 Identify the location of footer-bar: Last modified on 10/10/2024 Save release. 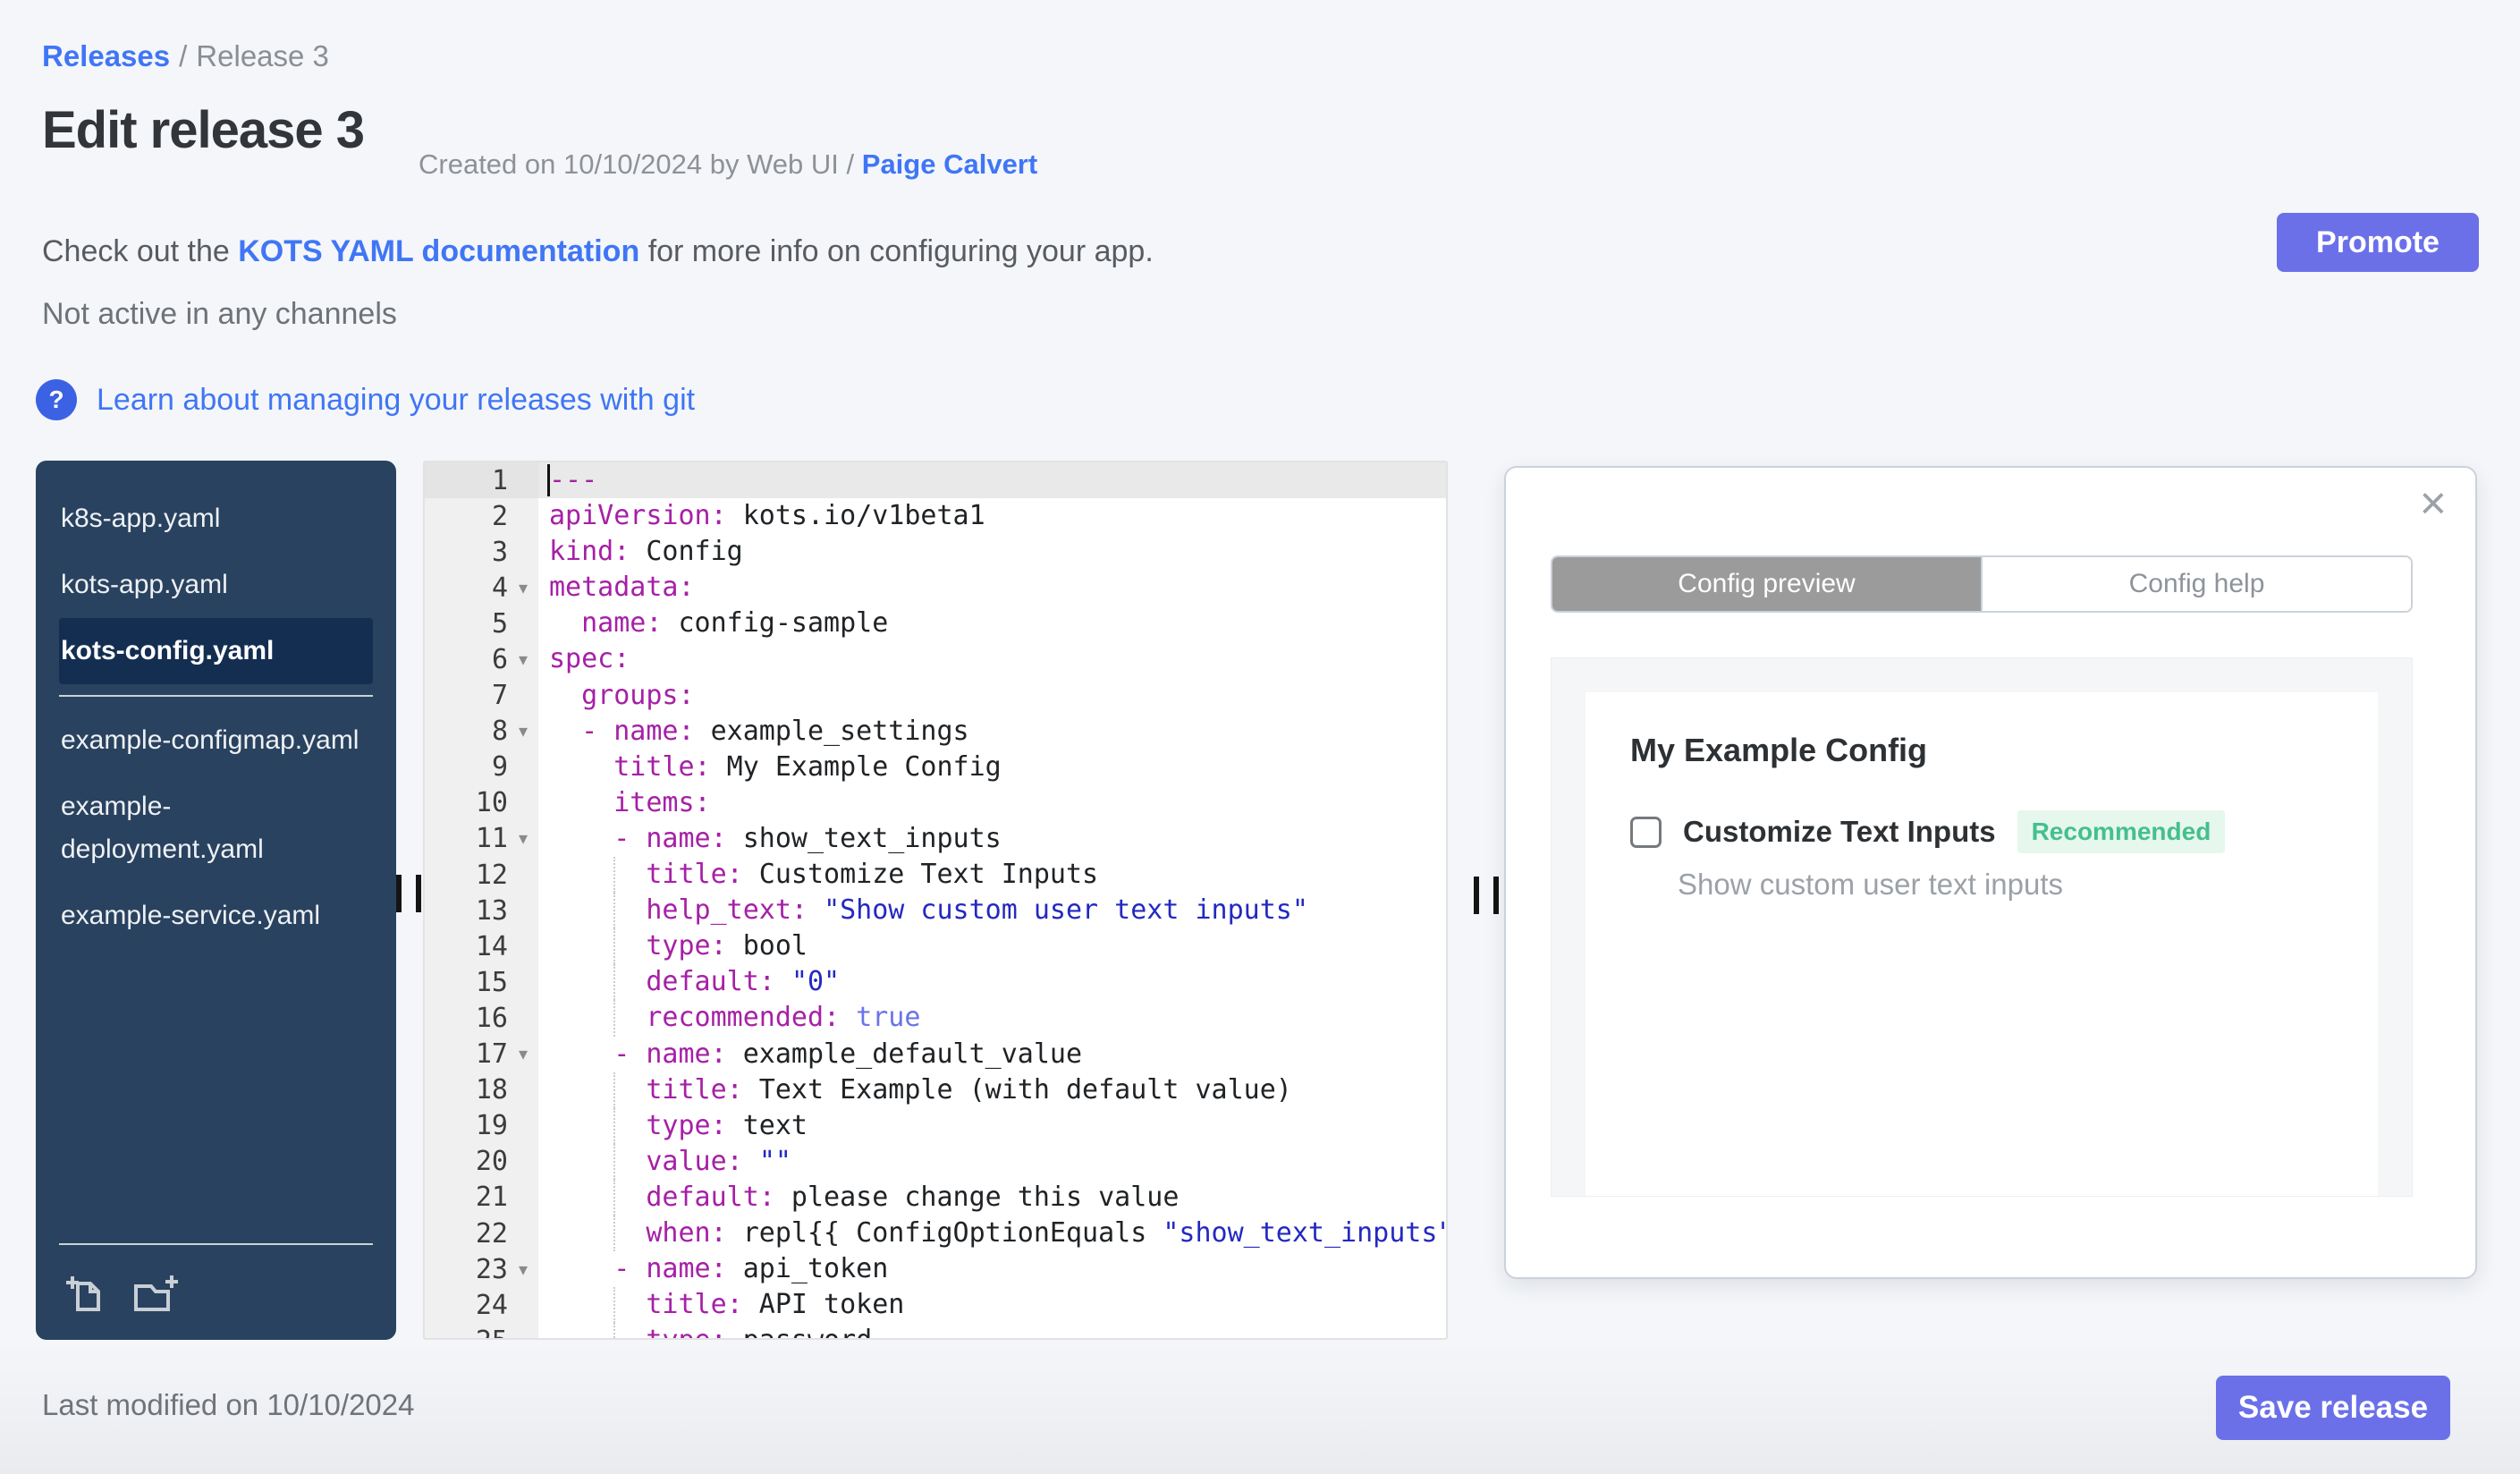
(1260, 1408).